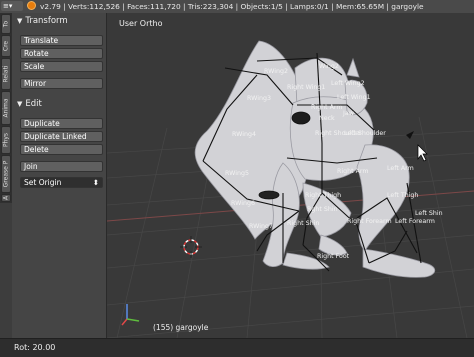  Describe the element at coordinates (42, 21) in the screenshot. I see `transform-panel-header: ▼ Transform` at that location.